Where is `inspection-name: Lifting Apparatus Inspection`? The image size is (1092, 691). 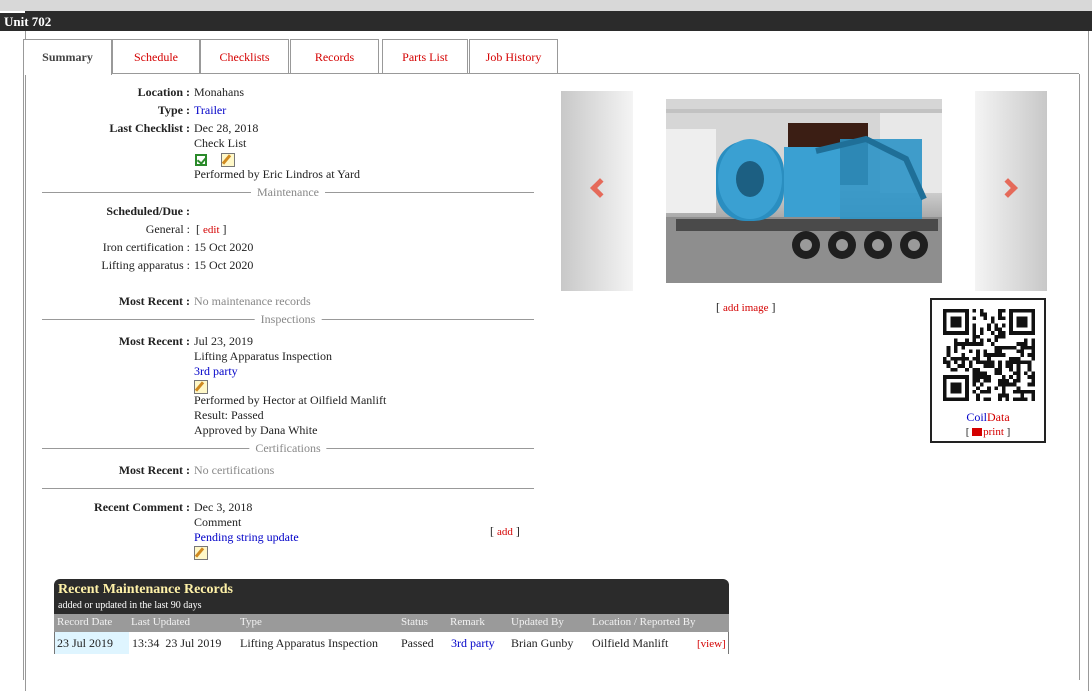 inspection-name: Lifting Apparatus Inspection is located at coordinates (263, 356).